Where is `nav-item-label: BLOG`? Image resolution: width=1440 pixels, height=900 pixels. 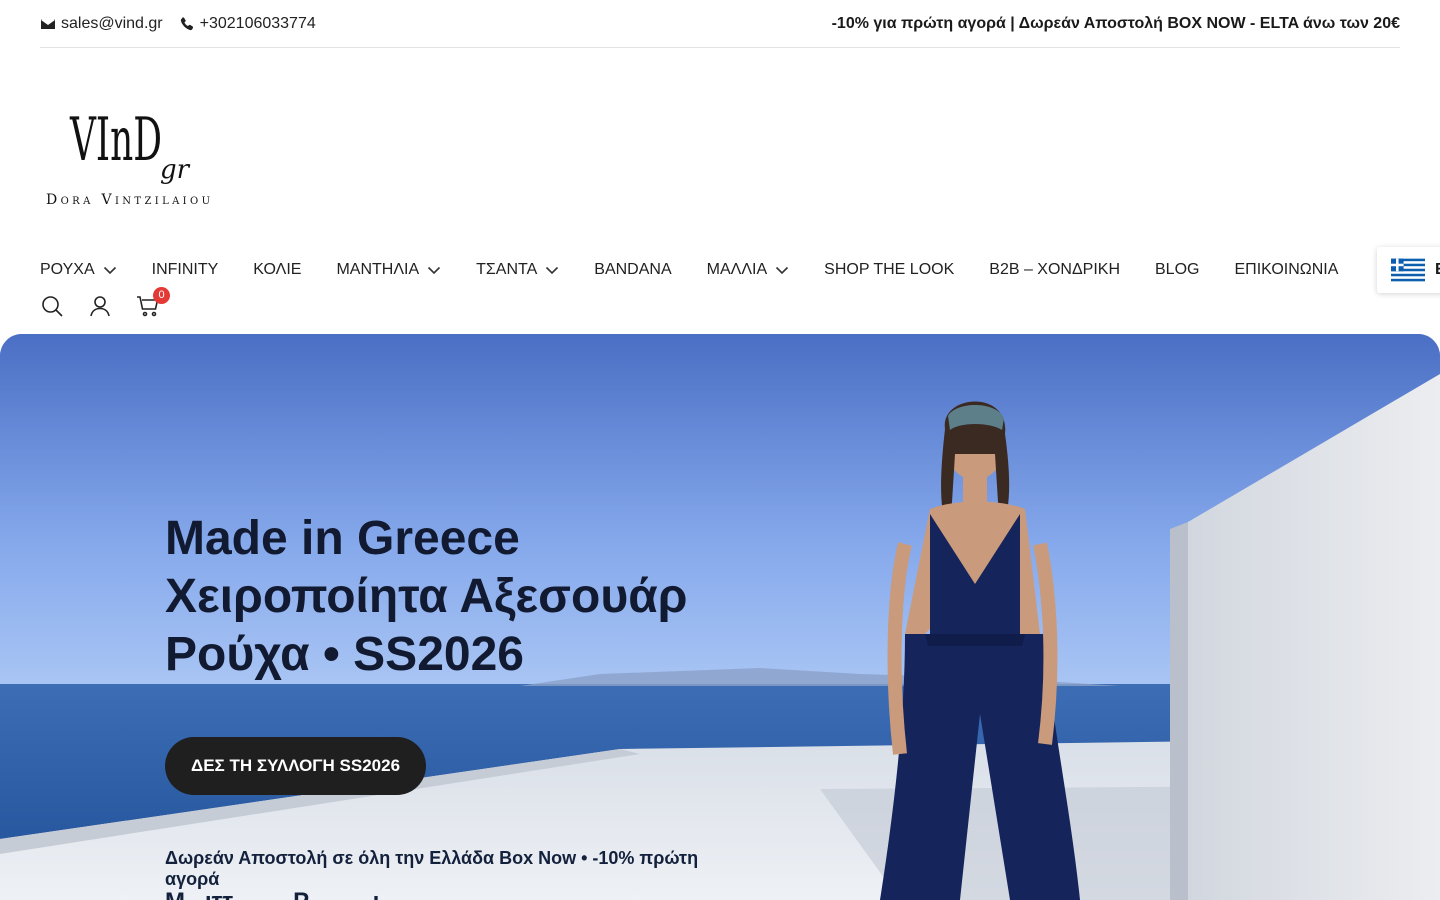 nav-item-label: BLOG is located at coordinates (1177, 269).